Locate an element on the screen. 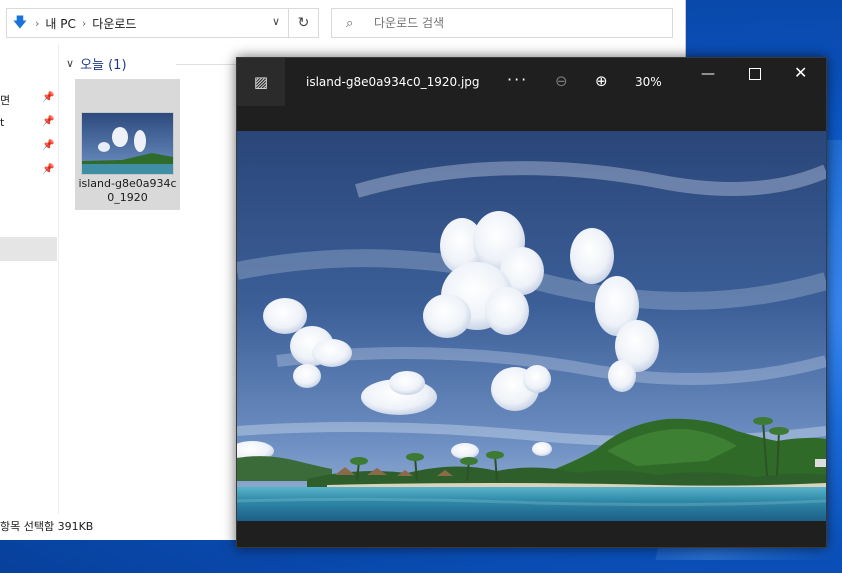 The image size is (842, 573). gallery-button: ▨ is located at coordinates (261, 82).